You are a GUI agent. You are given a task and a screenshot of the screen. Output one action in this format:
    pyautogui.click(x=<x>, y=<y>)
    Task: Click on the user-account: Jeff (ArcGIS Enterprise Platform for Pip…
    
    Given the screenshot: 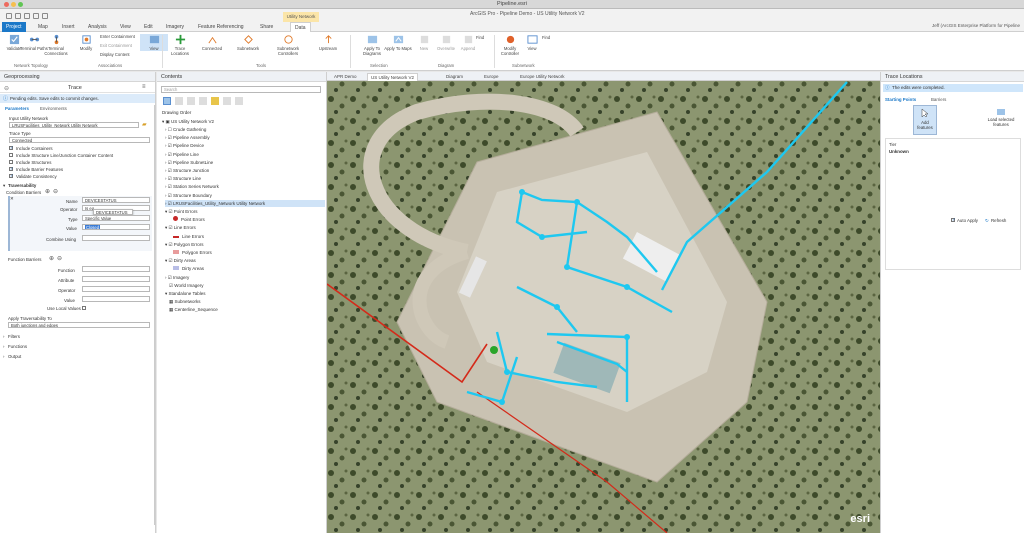 What is the action you would take?
    pyautogui.click(x=976, y=25)
    